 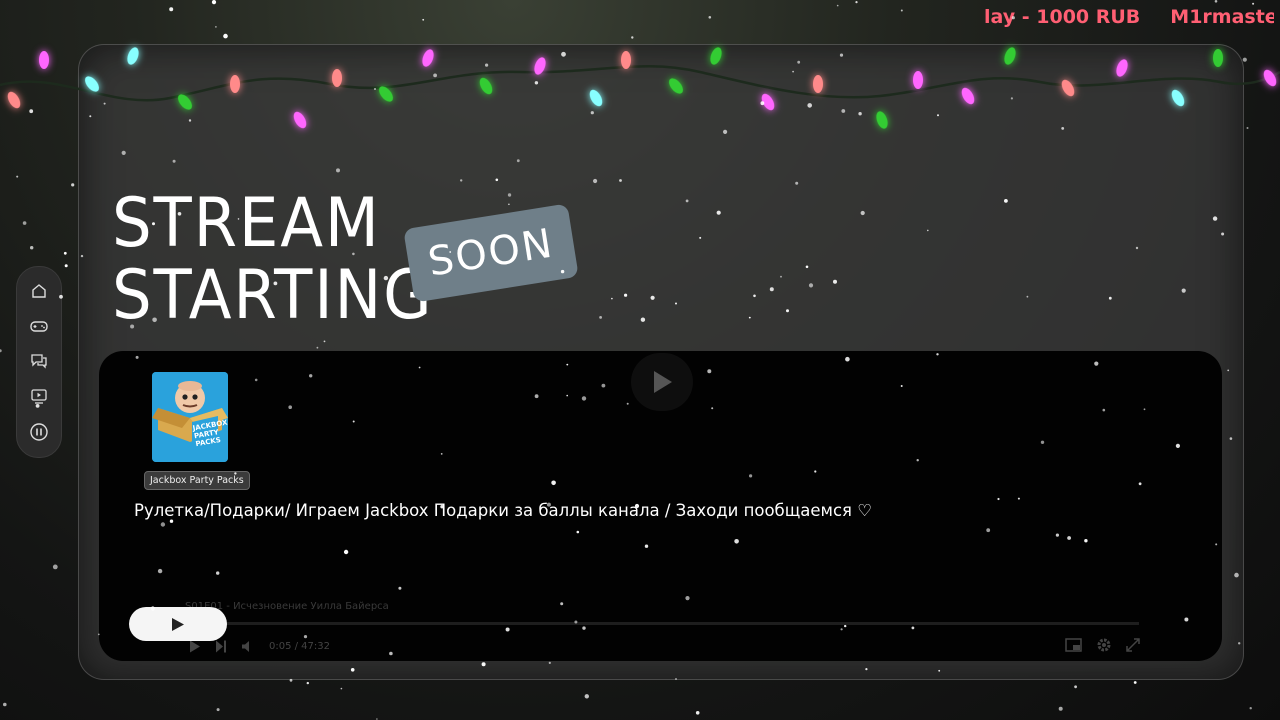 What do you see at coordinates (39, 396) in the screenshot?
I see `video-icon` at bounding box center [39, 396].